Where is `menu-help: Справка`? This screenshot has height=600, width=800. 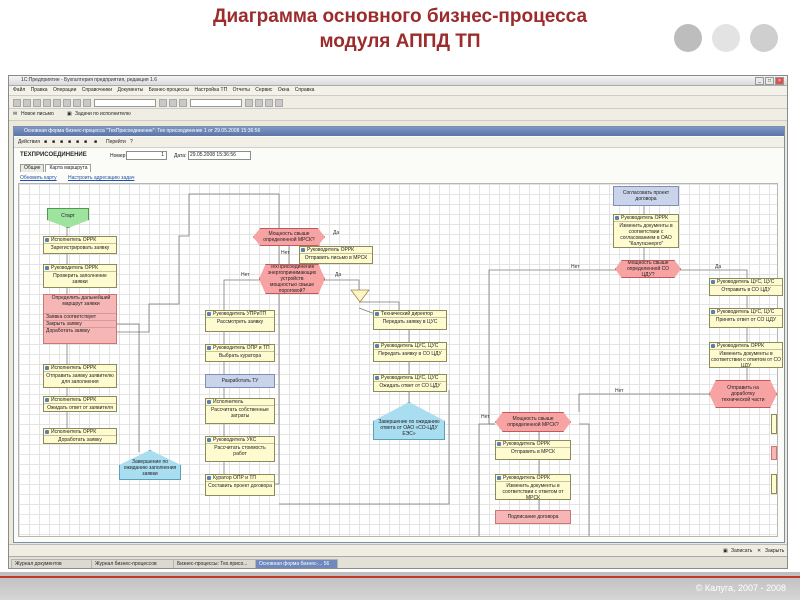 menu-help: Справка is located at coordinates (305, 90).